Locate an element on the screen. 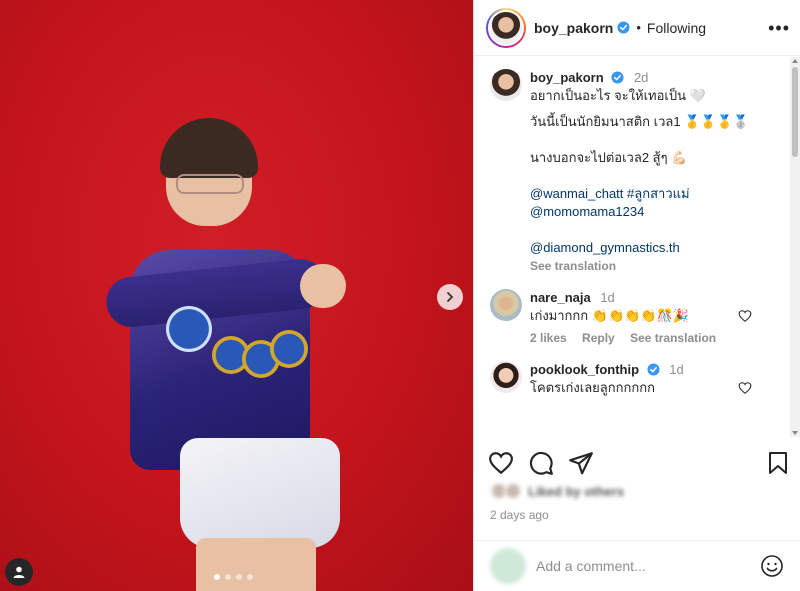 This screenshot has width=800, height=591. comment-meta: 2 likes Reply See translation is located at coordinates (652, 338).